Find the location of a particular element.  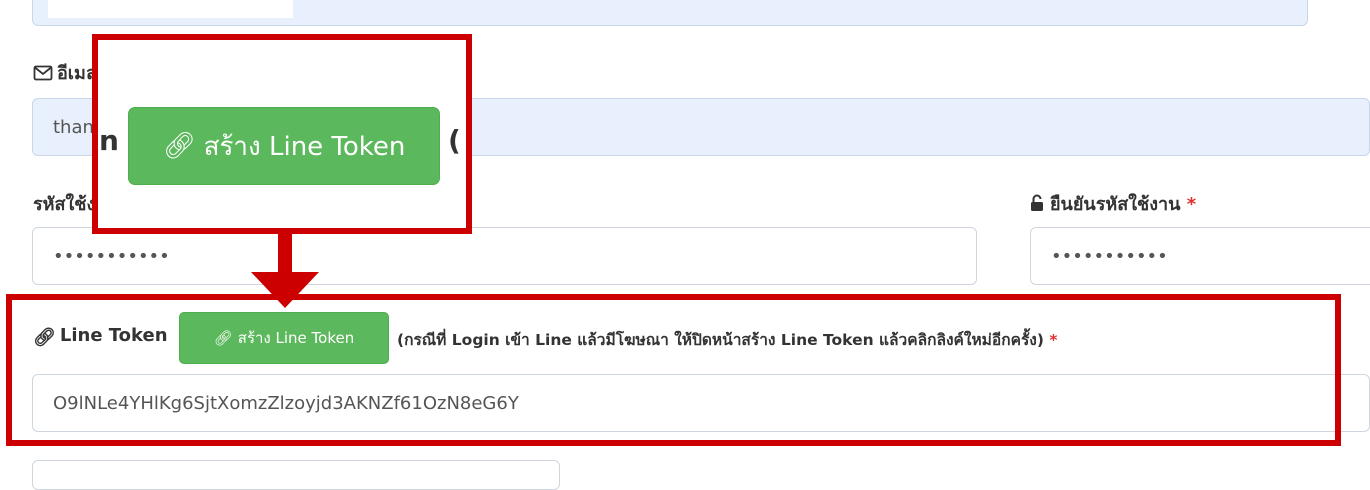

bottom-field is located at coordinates (296, 475).